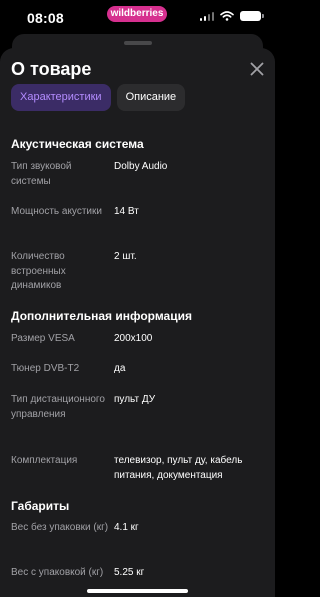  I want to click on brand-badge: wildberries, so click(137, 14).